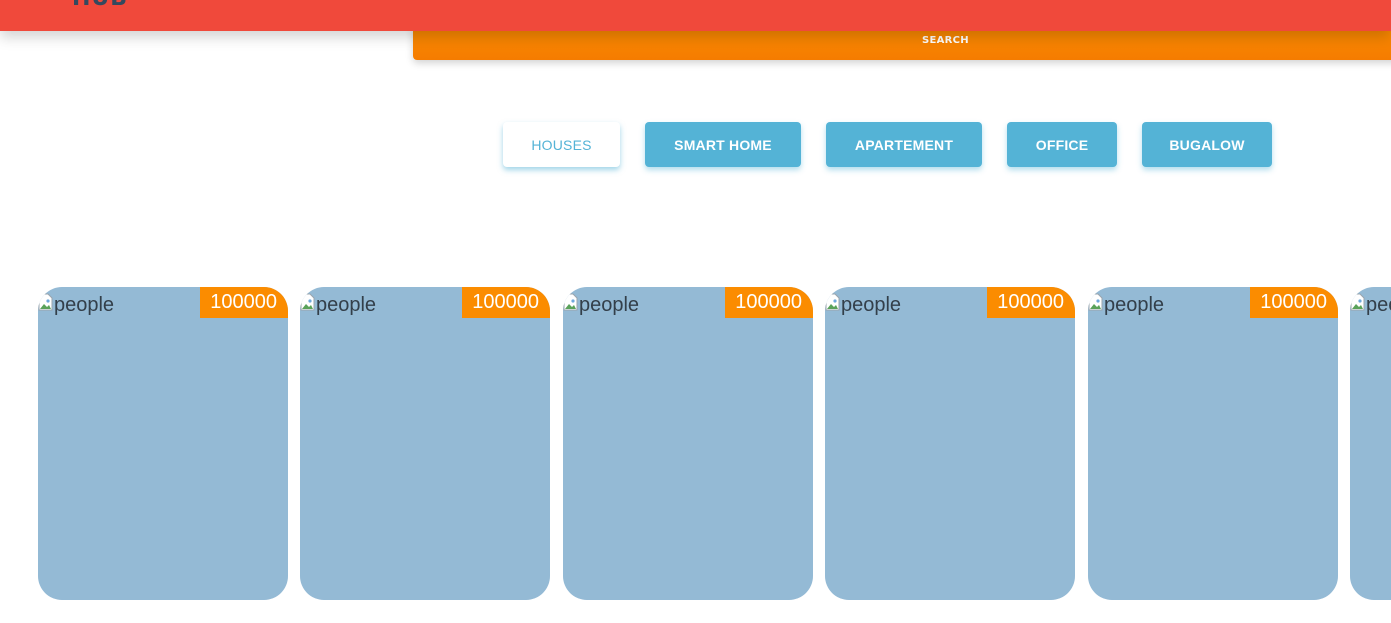 Image resolution: width=1391 pixels, height=623 pixels. I want to click on filter-smart-home-button: SMART HOME, so click(723, 144).